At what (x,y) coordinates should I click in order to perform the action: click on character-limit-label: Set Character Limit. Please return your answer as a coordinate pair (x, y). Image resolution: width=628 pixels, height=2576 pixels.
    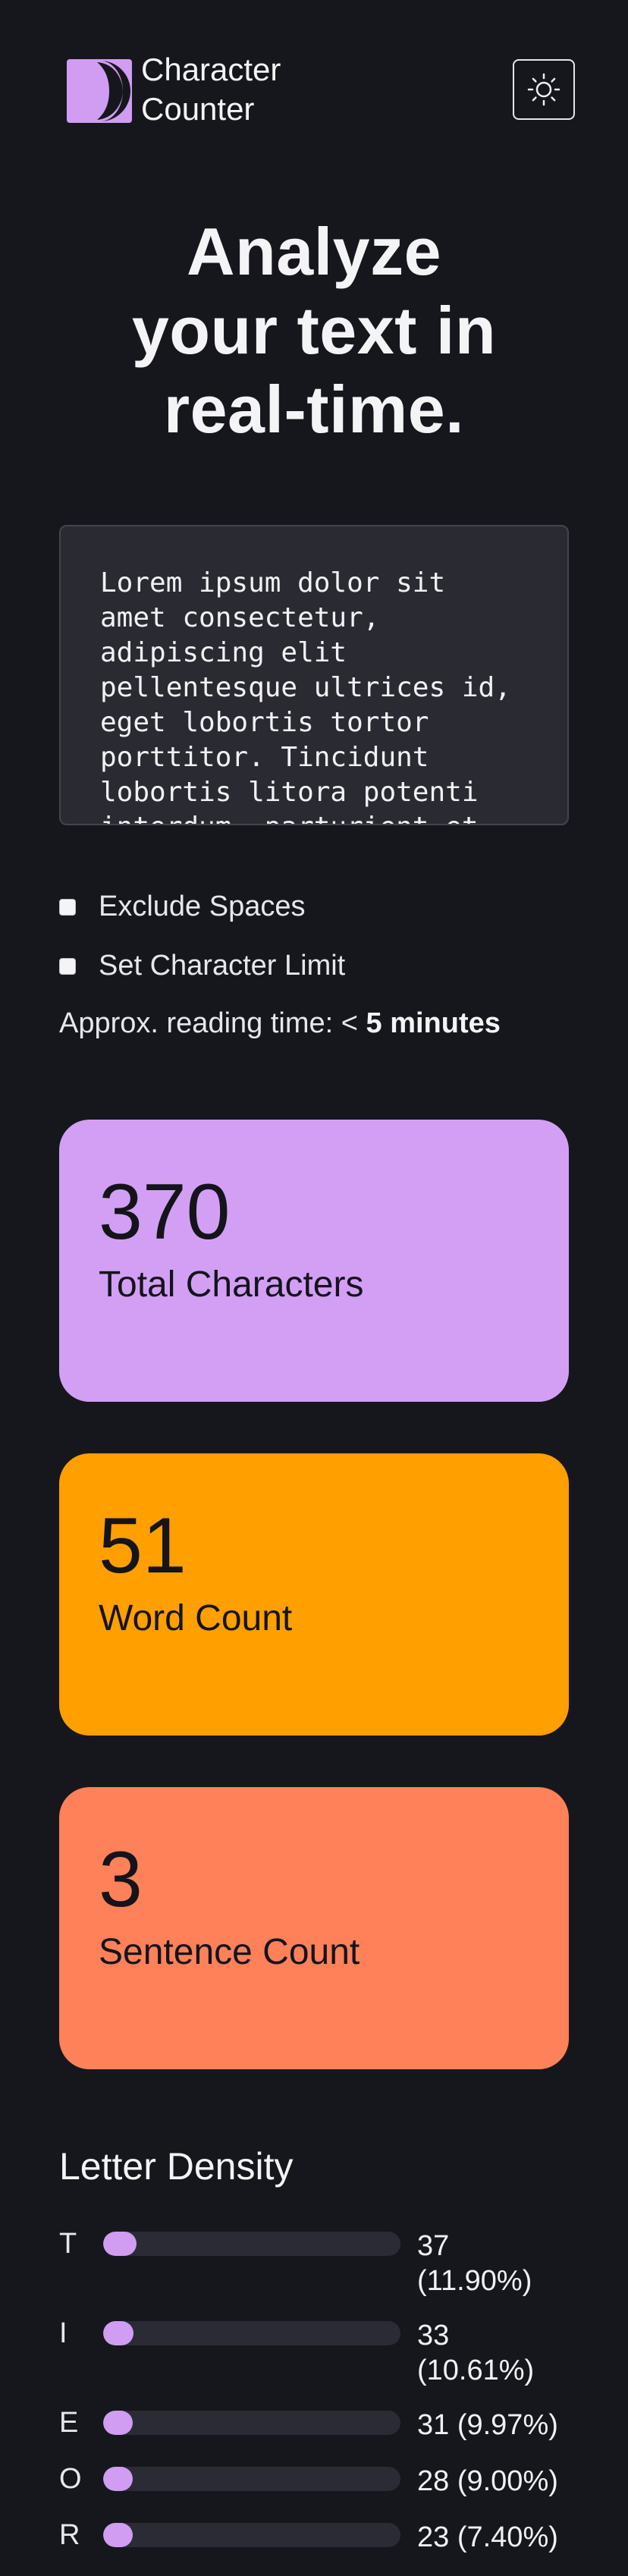
    Looking at the image, I should click on (222, 966).